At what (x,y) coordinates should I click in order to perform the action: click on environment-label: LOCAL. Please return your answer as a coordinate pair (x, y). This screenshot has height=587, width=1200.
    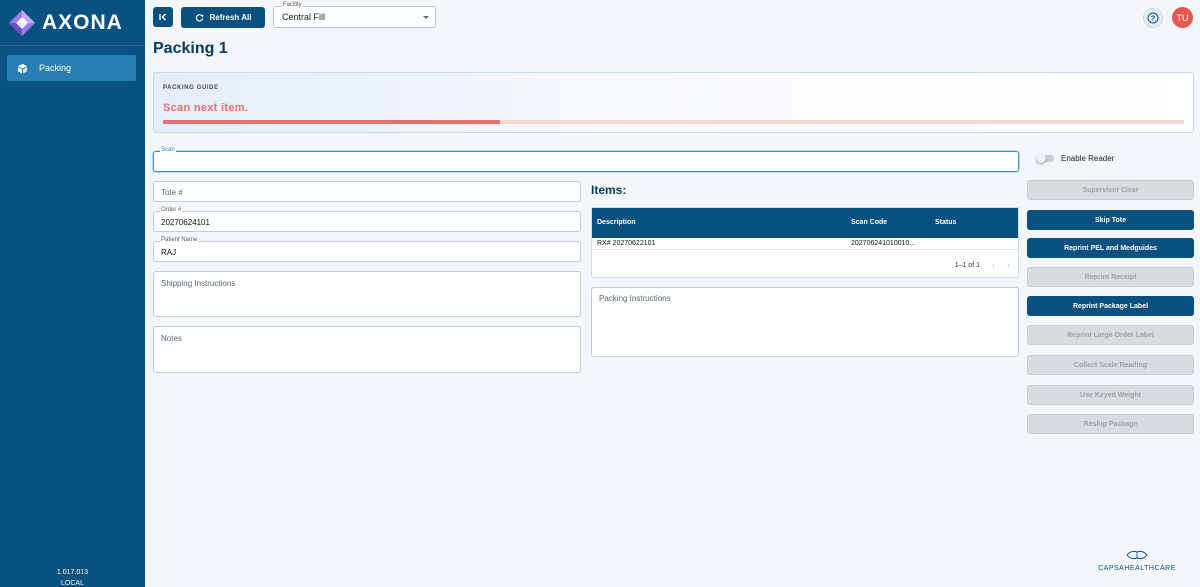
    Looking at the image, I should click on (72, 583).